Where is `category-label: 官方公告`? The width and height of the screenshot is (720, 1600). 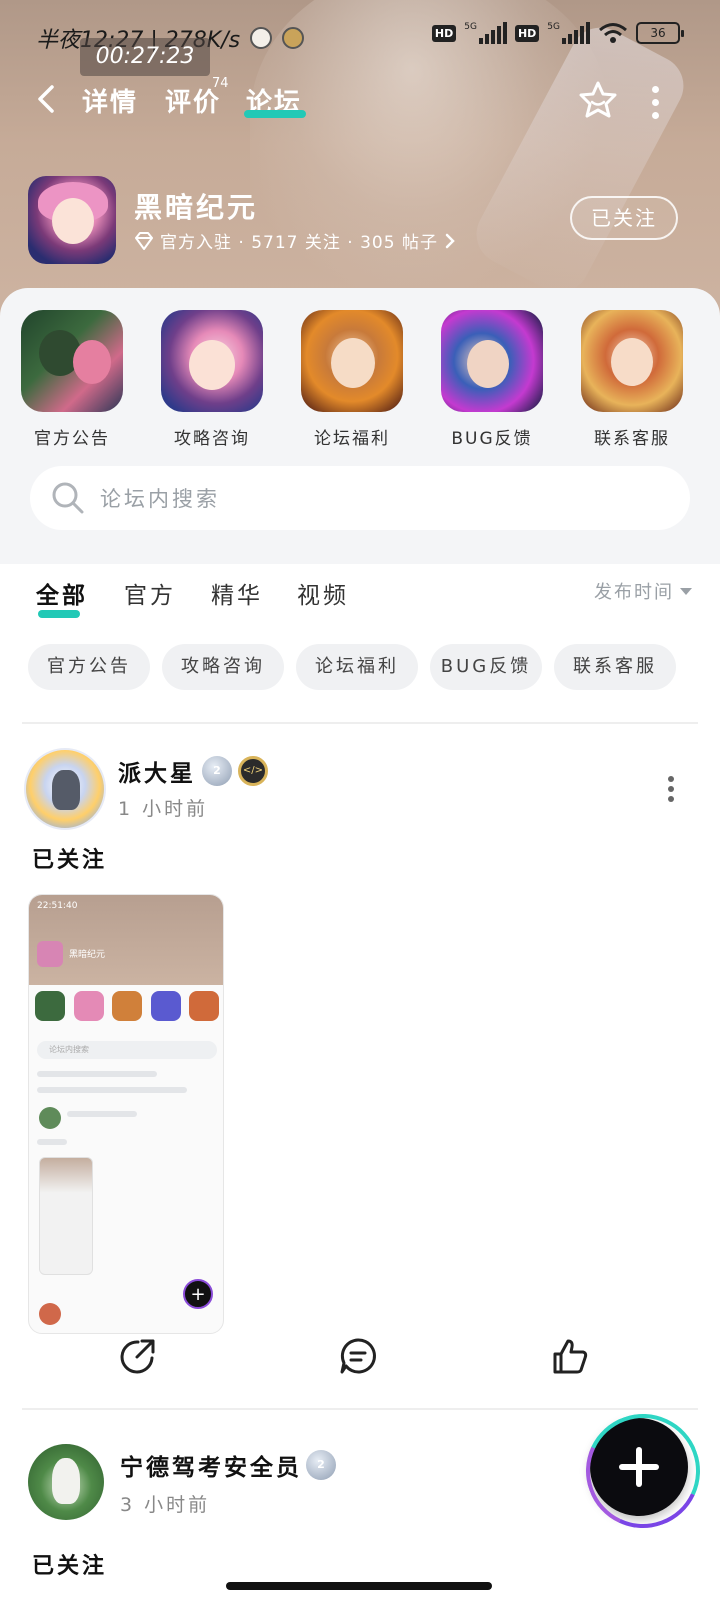
category-label: 官方公告 is located at coordinates (72, 439).